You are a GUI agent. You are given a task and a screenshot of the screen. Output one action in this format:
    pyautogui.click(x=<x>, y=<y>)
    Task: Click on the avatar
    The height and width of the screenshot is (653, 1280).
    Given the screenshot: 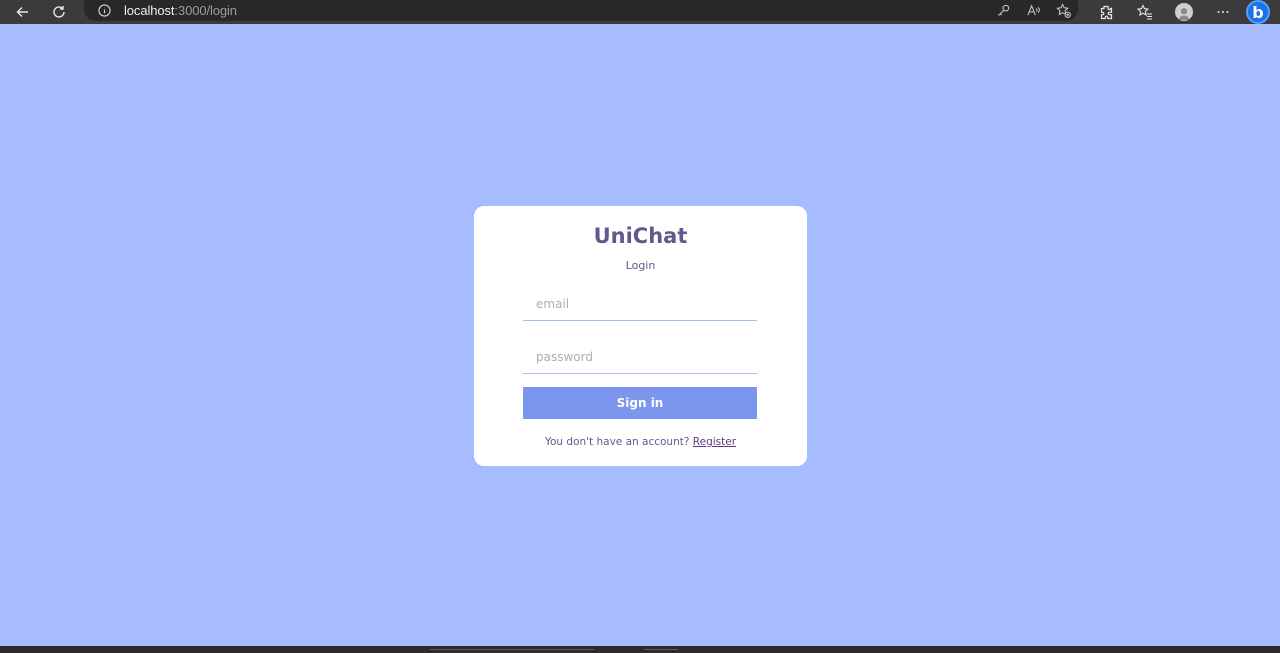 What is the action you would take?
    pyautogui.click(x=1183, y=12)
    